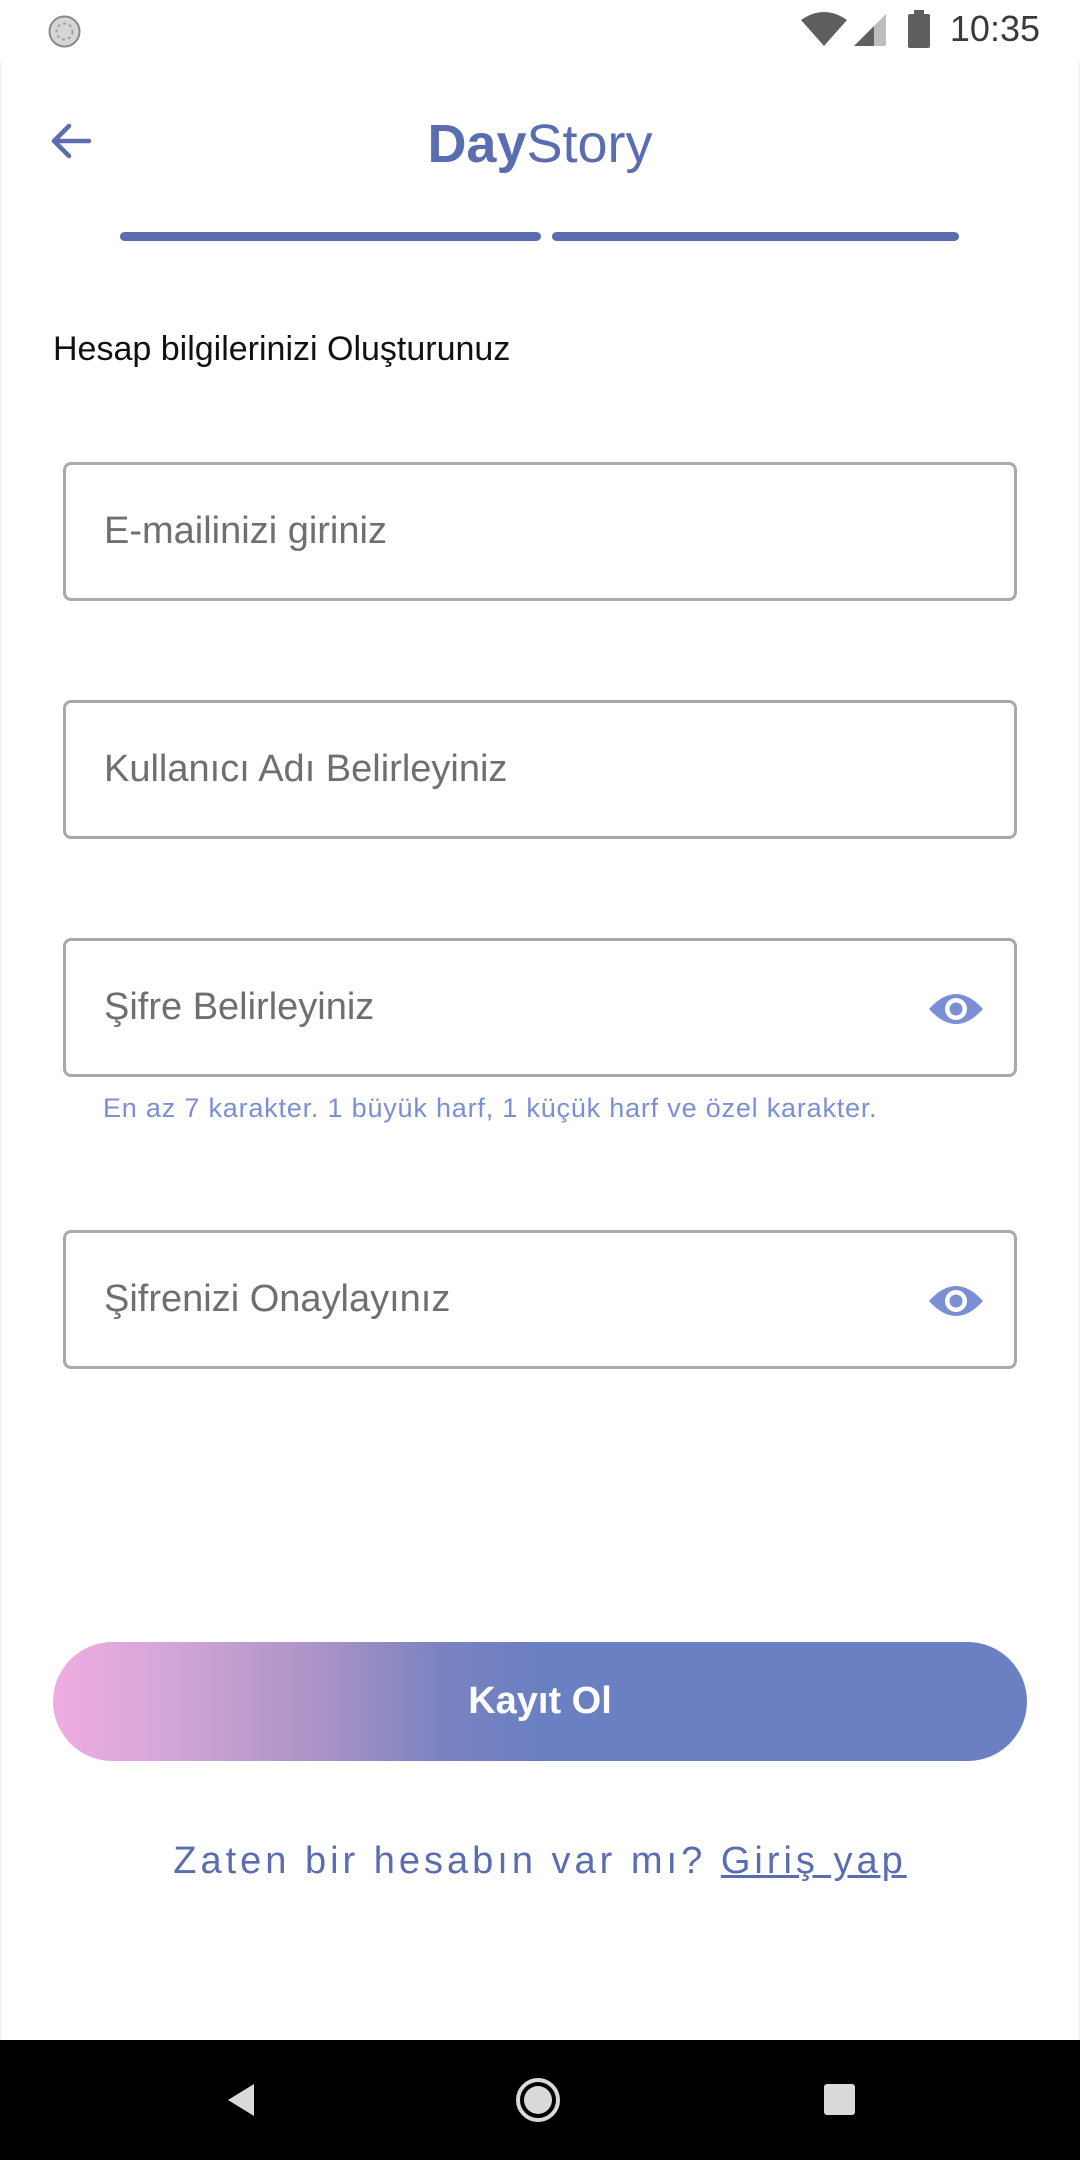  What do you see at coordinates (242, 2100) in the screenshot?
I see `nav-back-icon` at bounding box center [242, 2100].